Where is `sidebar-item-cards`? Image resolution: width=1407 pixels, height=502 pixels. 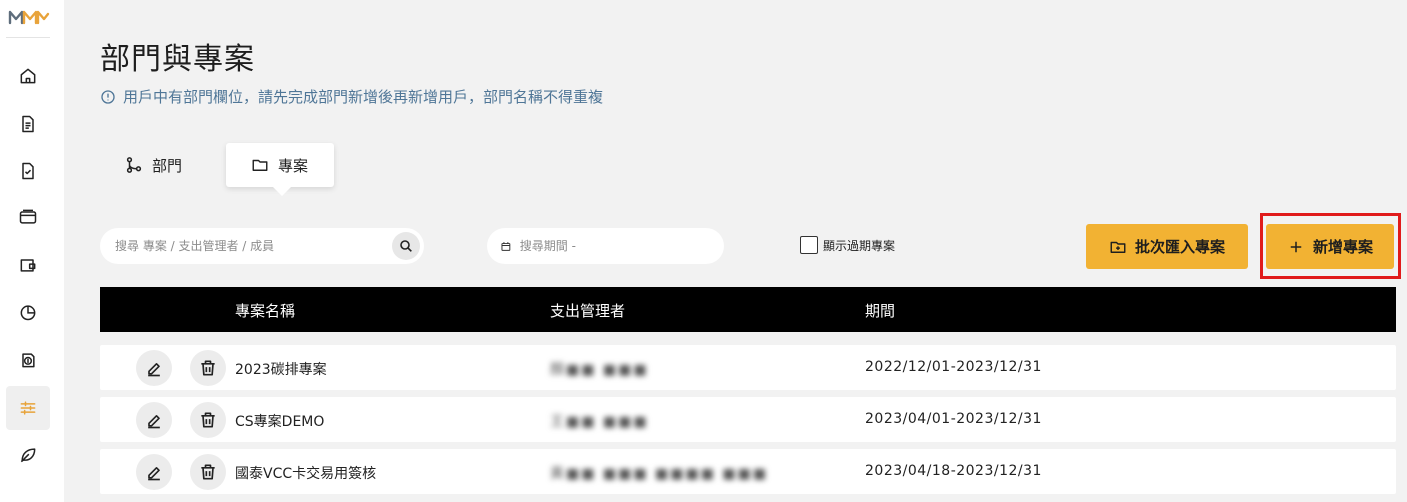 sidebar-item-cards is located at coordinates (28, 217).